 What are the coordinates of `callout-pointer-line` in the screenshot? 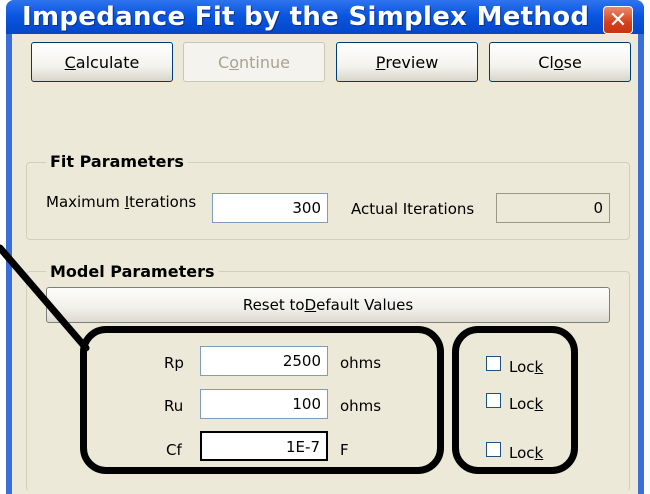 It's located at (45, 298).